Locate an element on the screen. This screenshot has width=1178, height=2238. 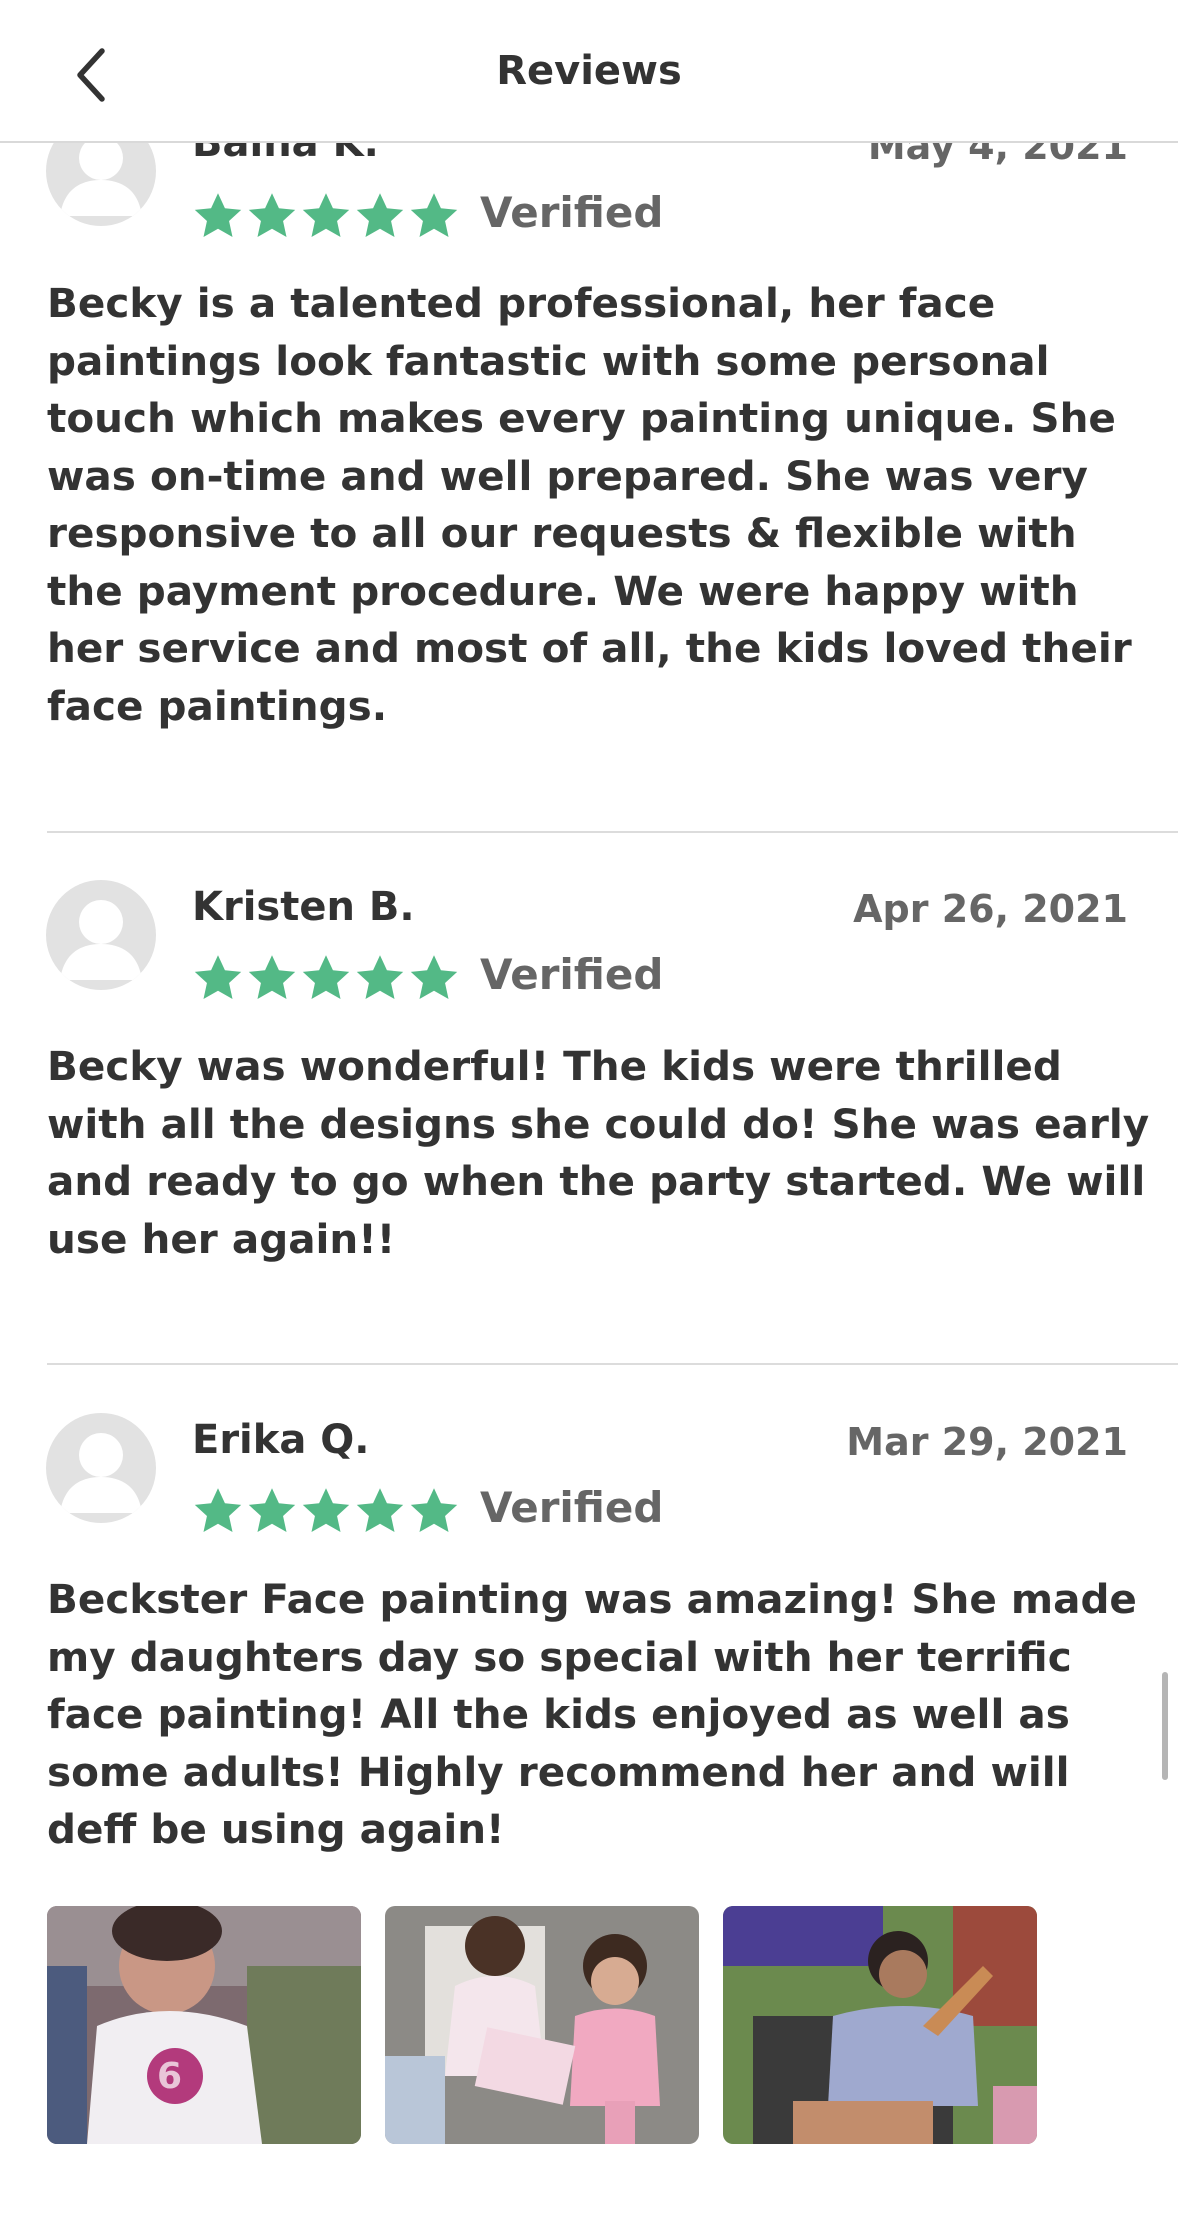
svg-text: 6 is located at coordinates (169, 2076).